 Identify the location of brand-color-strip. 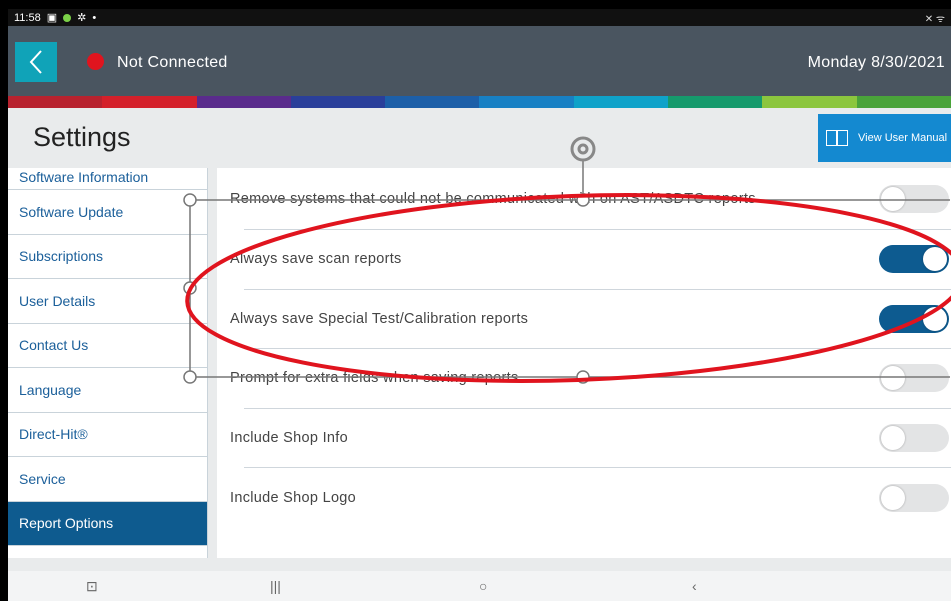
(479, 102).